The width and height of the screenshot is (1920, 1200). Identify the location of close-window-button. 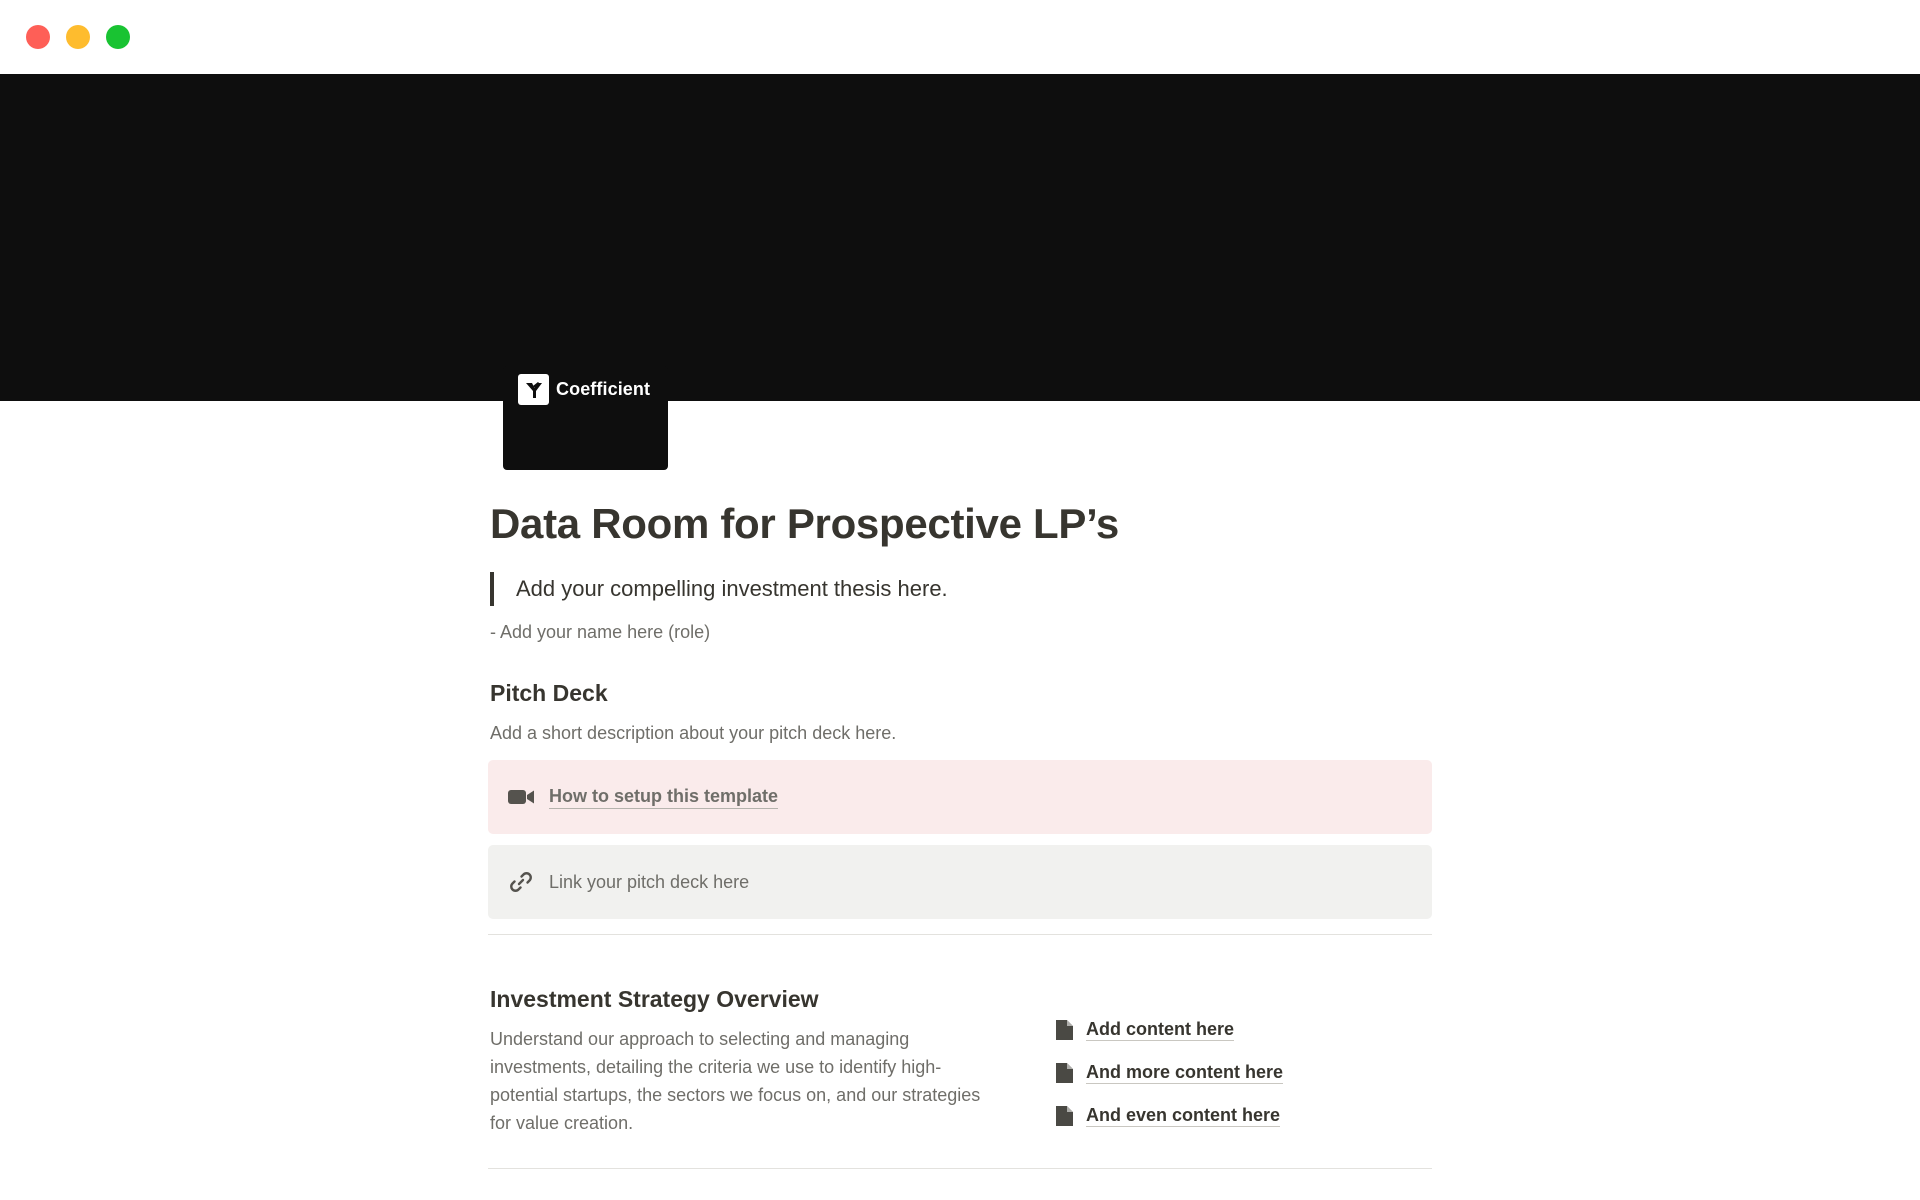
(38, 37).